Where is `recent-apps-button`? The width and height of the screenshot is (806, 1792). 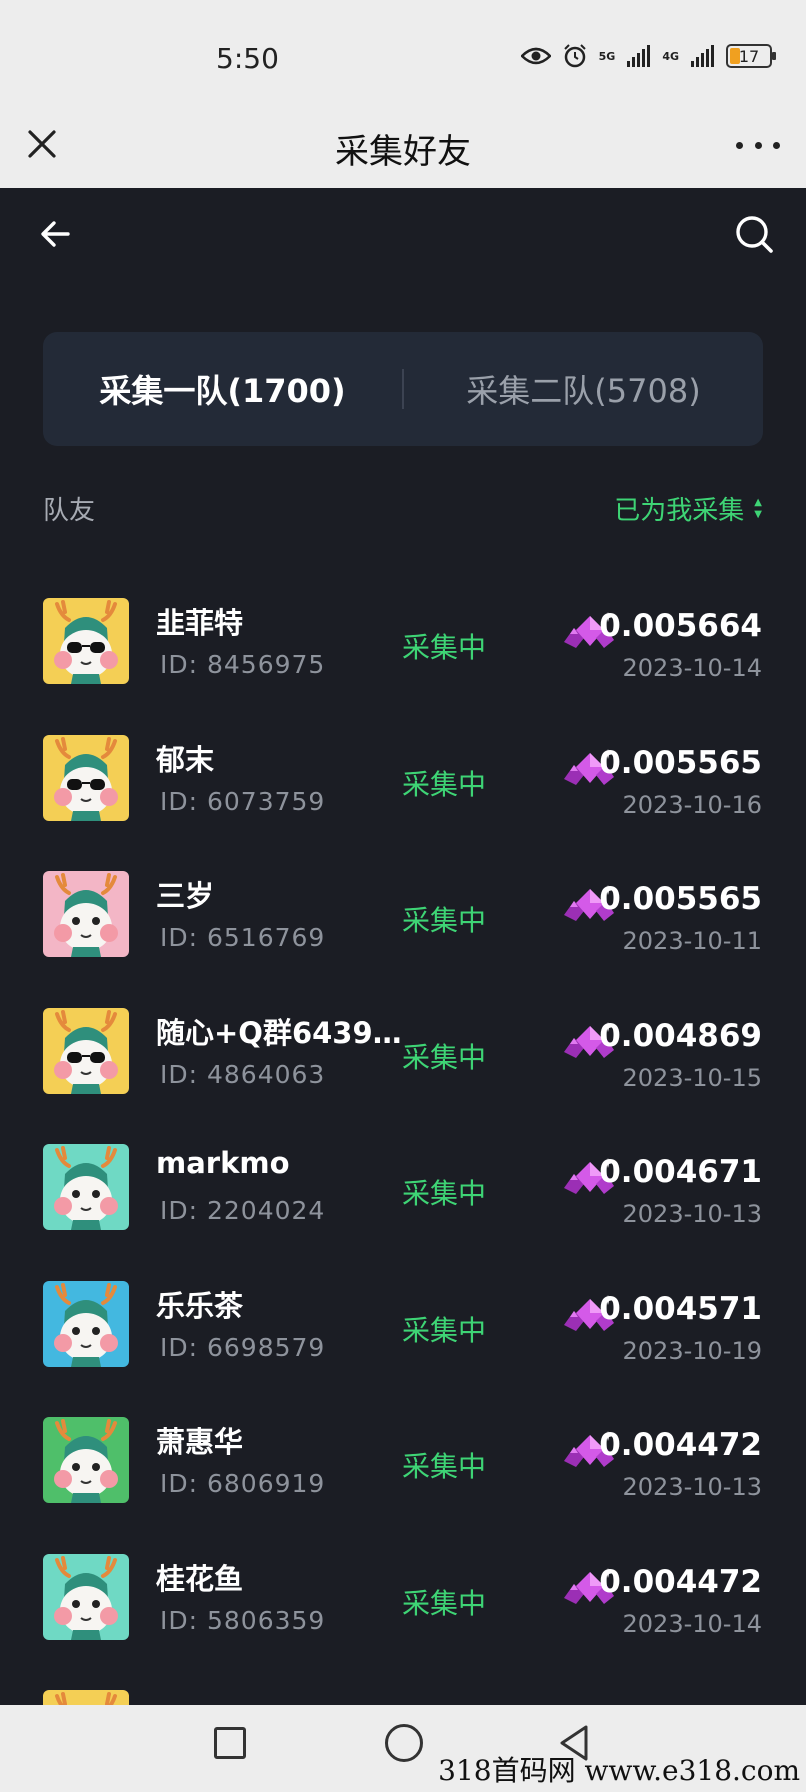 recent-apps-button is located at coordinates (230, 1743).